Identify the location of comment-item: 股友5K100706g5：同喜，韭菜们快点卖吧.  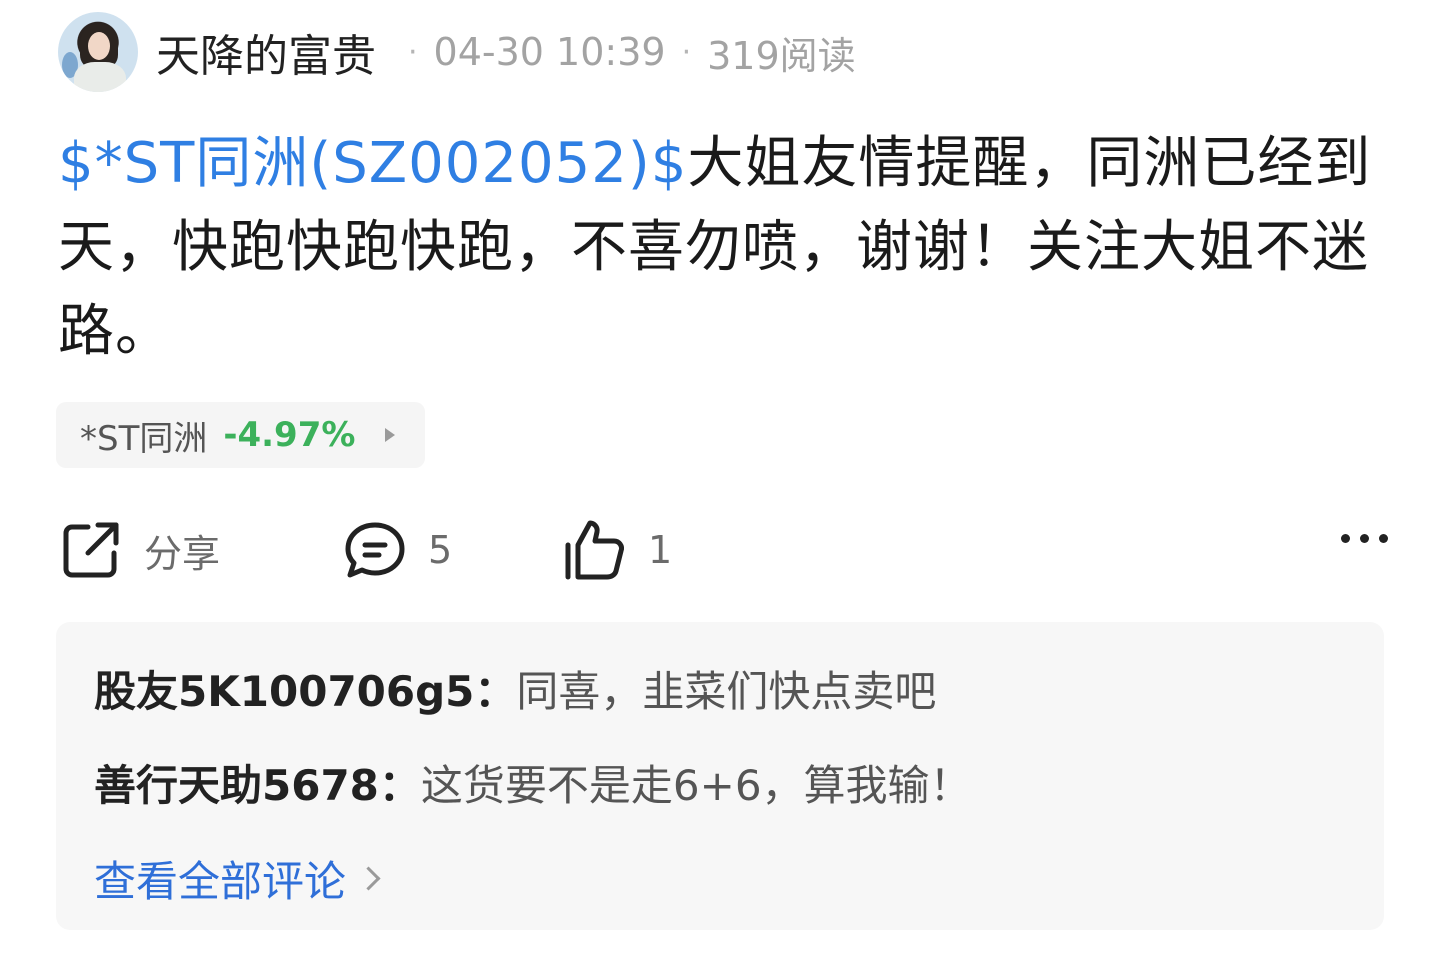
(515, 688).